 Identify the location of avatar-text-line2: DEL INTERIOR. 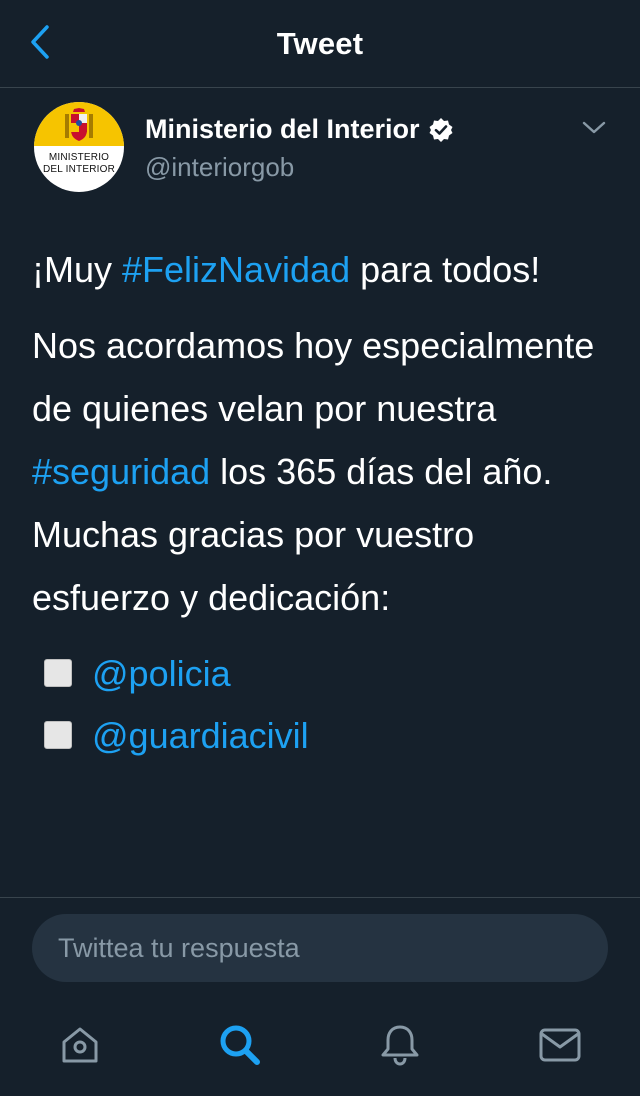
(79, 169).